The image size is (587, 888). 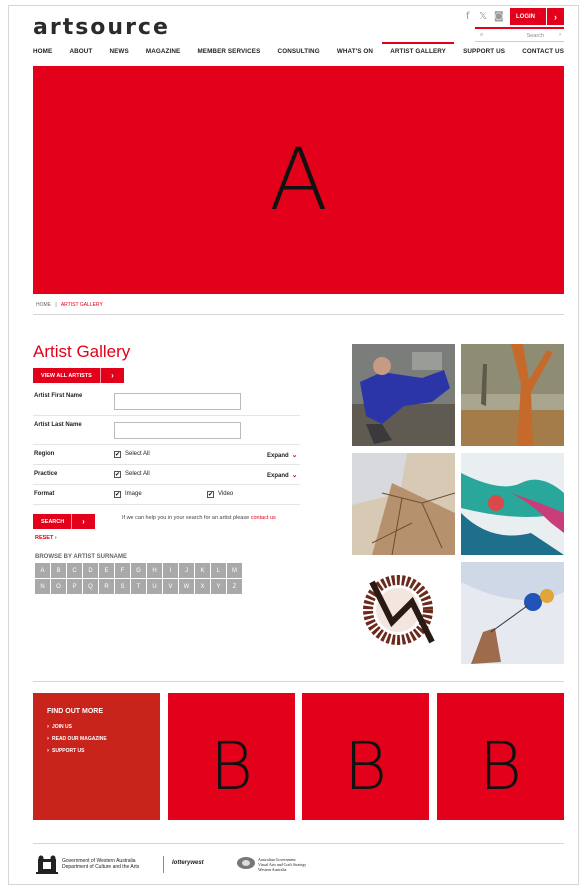 What do you see at coordinates (543, 51) in the screenshot?
I see `nav-contact-us: CONTACT US` at bounding box center [543, 51].